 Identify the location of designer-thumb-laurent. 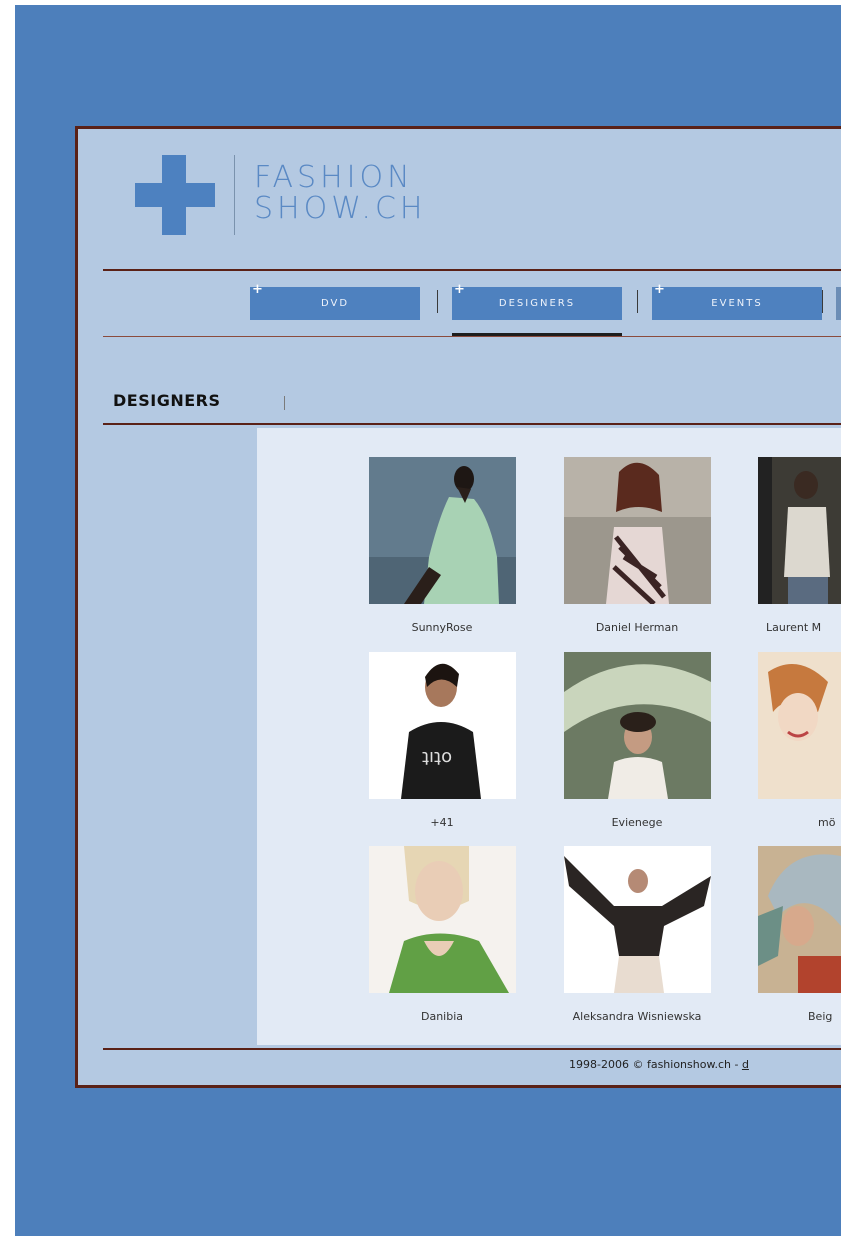
(799, 530).